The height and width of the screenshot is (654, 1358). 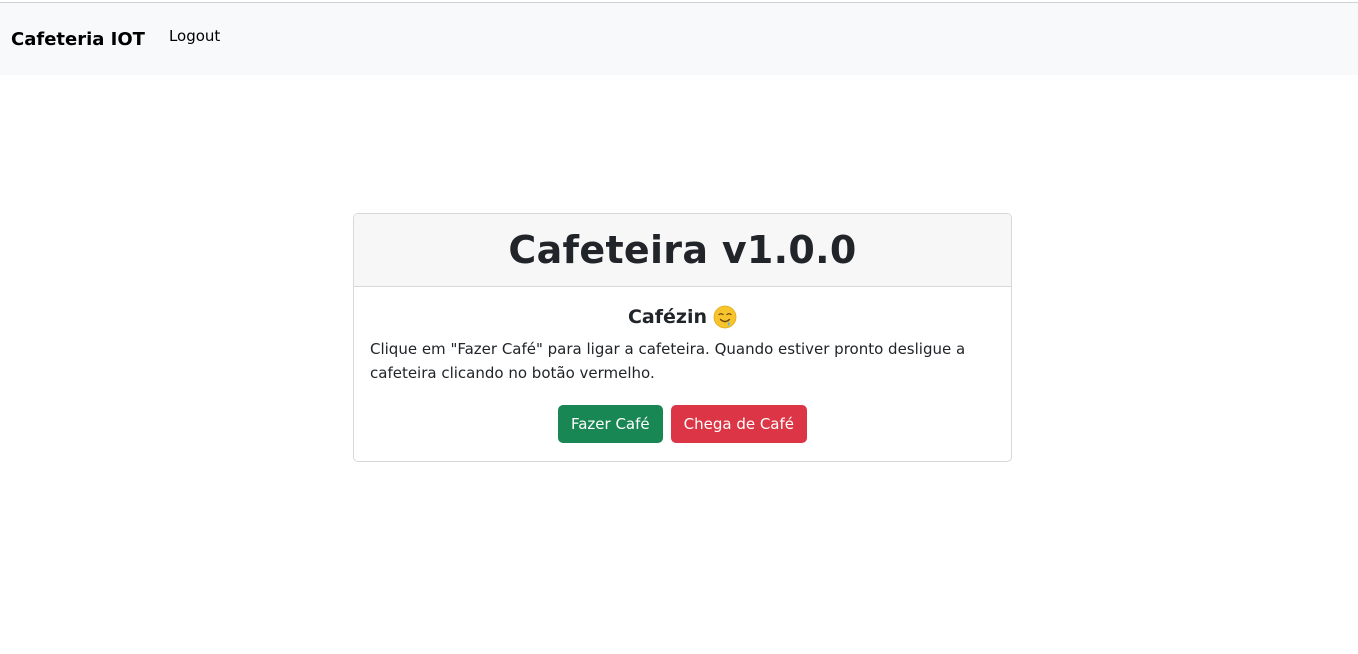 I want to click on card-header: Cafeteira v1.0.0, so click(x=682, y=250).